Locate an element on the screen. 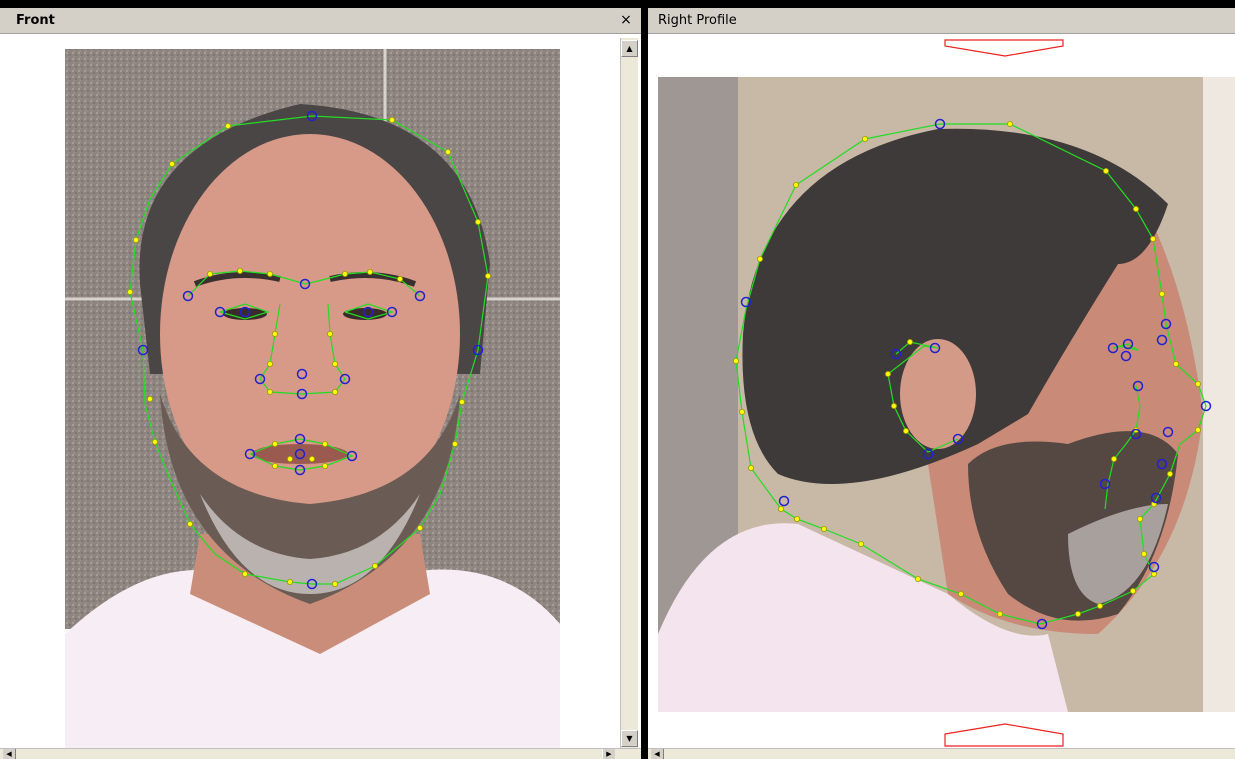 This screenshot has height=759, width=1235. scroll-down-icon: ▼ is located at coordinates (629, 738).